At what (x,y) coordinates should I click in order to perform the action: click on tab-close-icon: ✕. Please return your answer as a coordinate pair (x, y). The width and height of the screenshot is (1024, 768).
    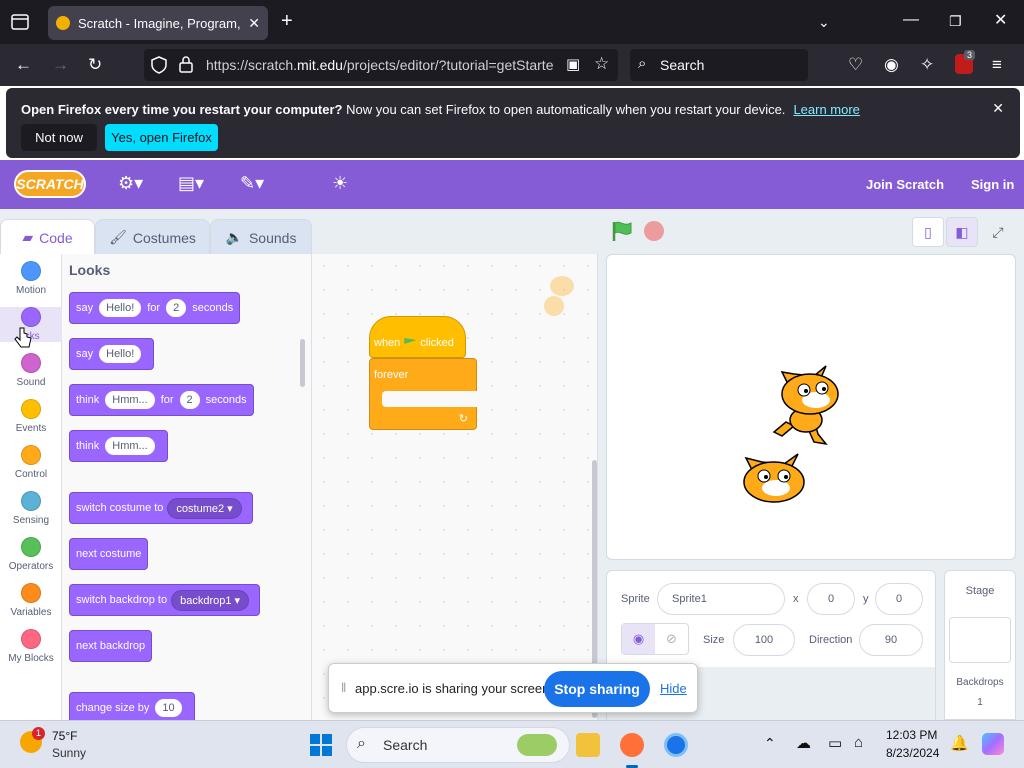
    Looking at the image, I should click on (254, 23).